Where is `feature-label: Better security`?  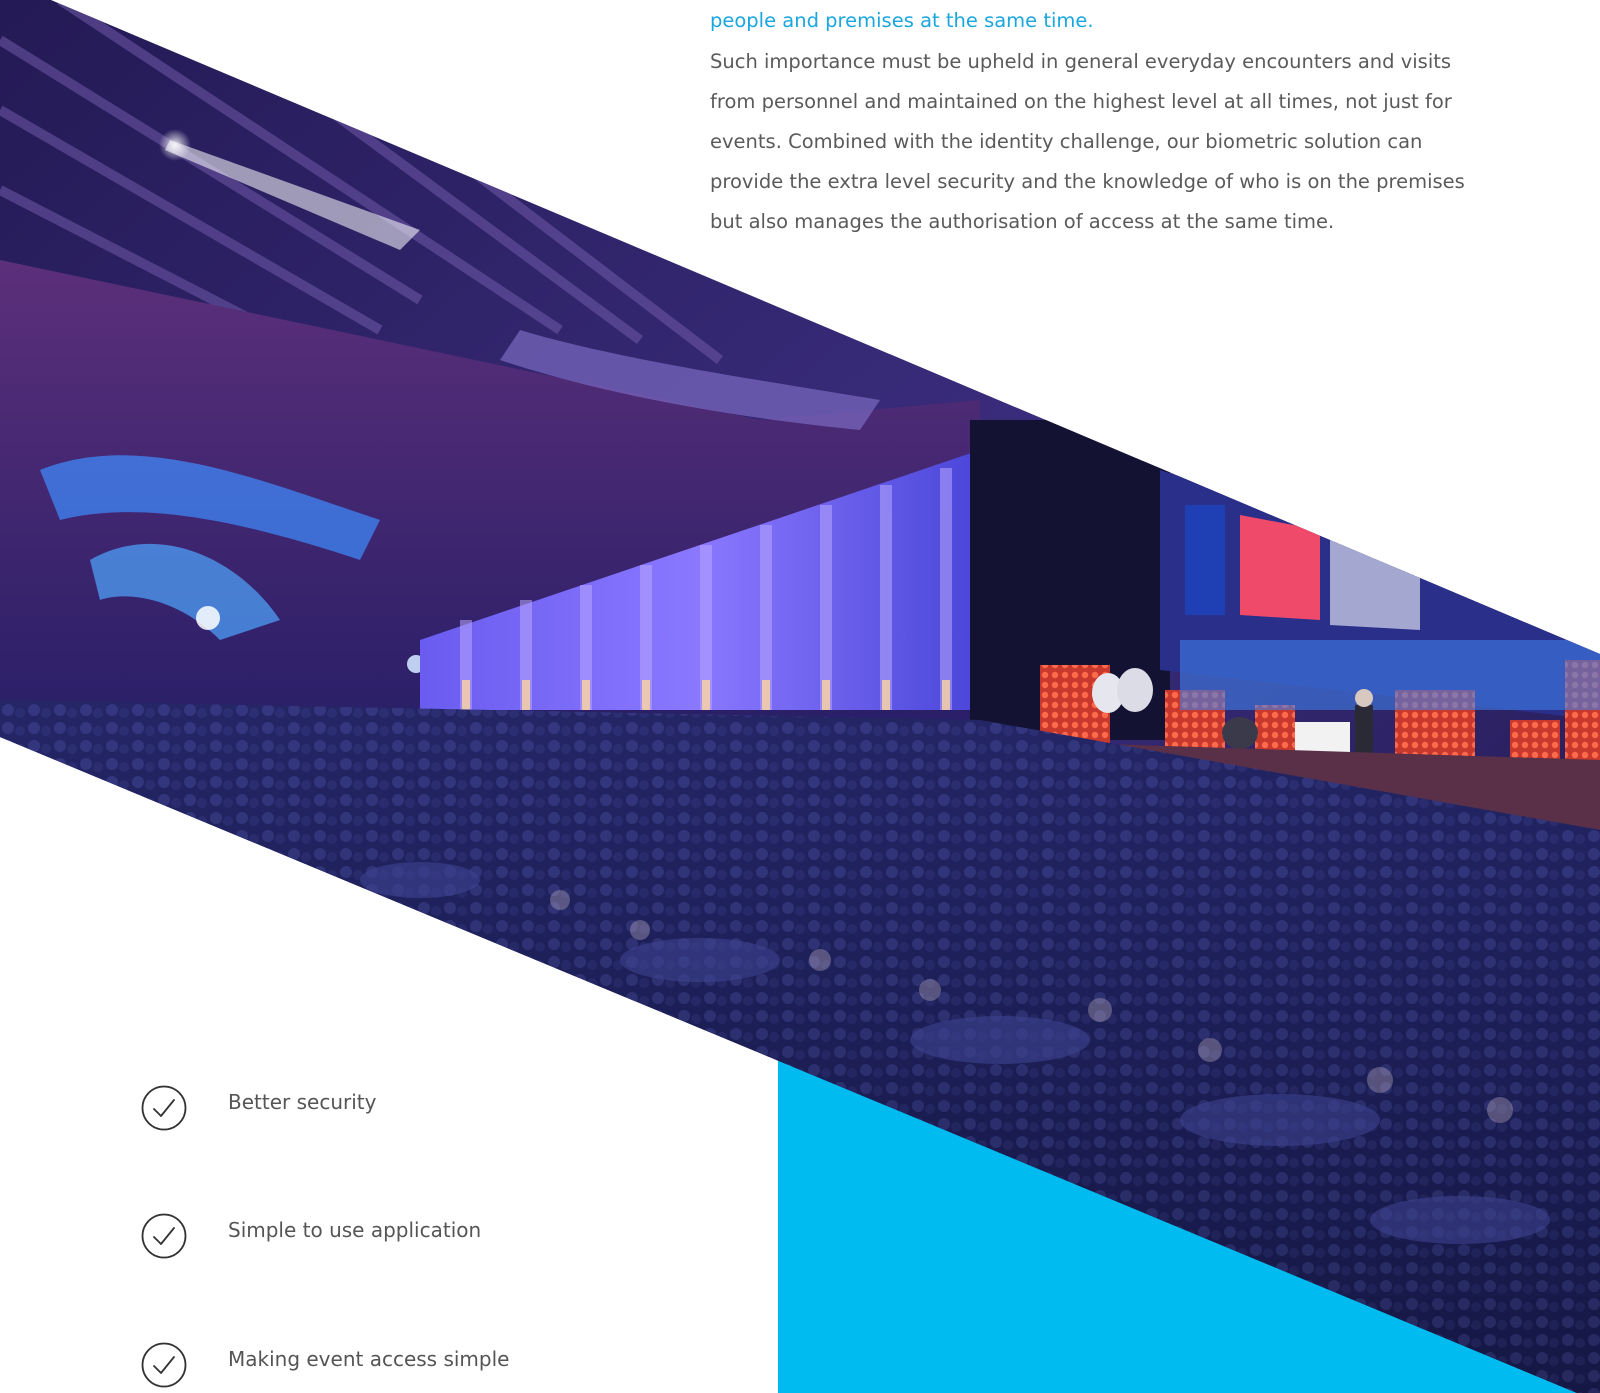
feature-label: Better security is located at coordinates (302, 1102).